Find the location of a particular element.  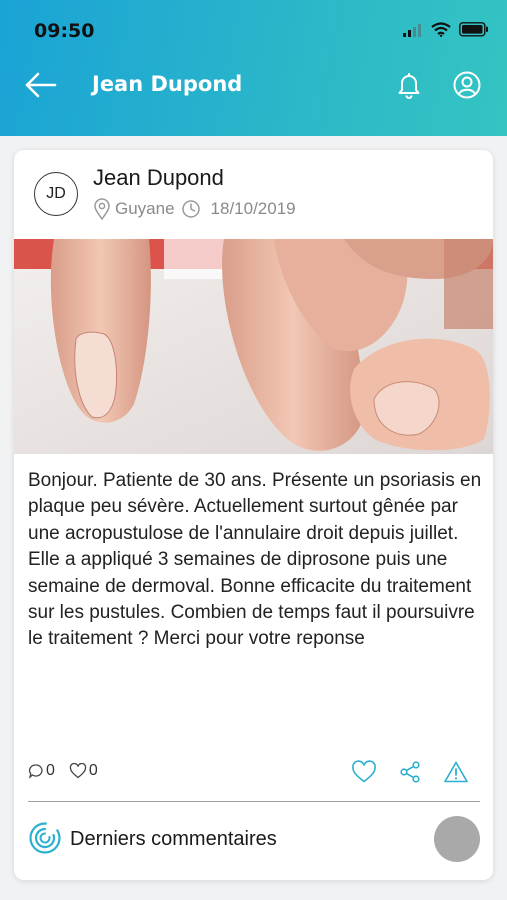

user-icon is located at coordinates (467, 85).